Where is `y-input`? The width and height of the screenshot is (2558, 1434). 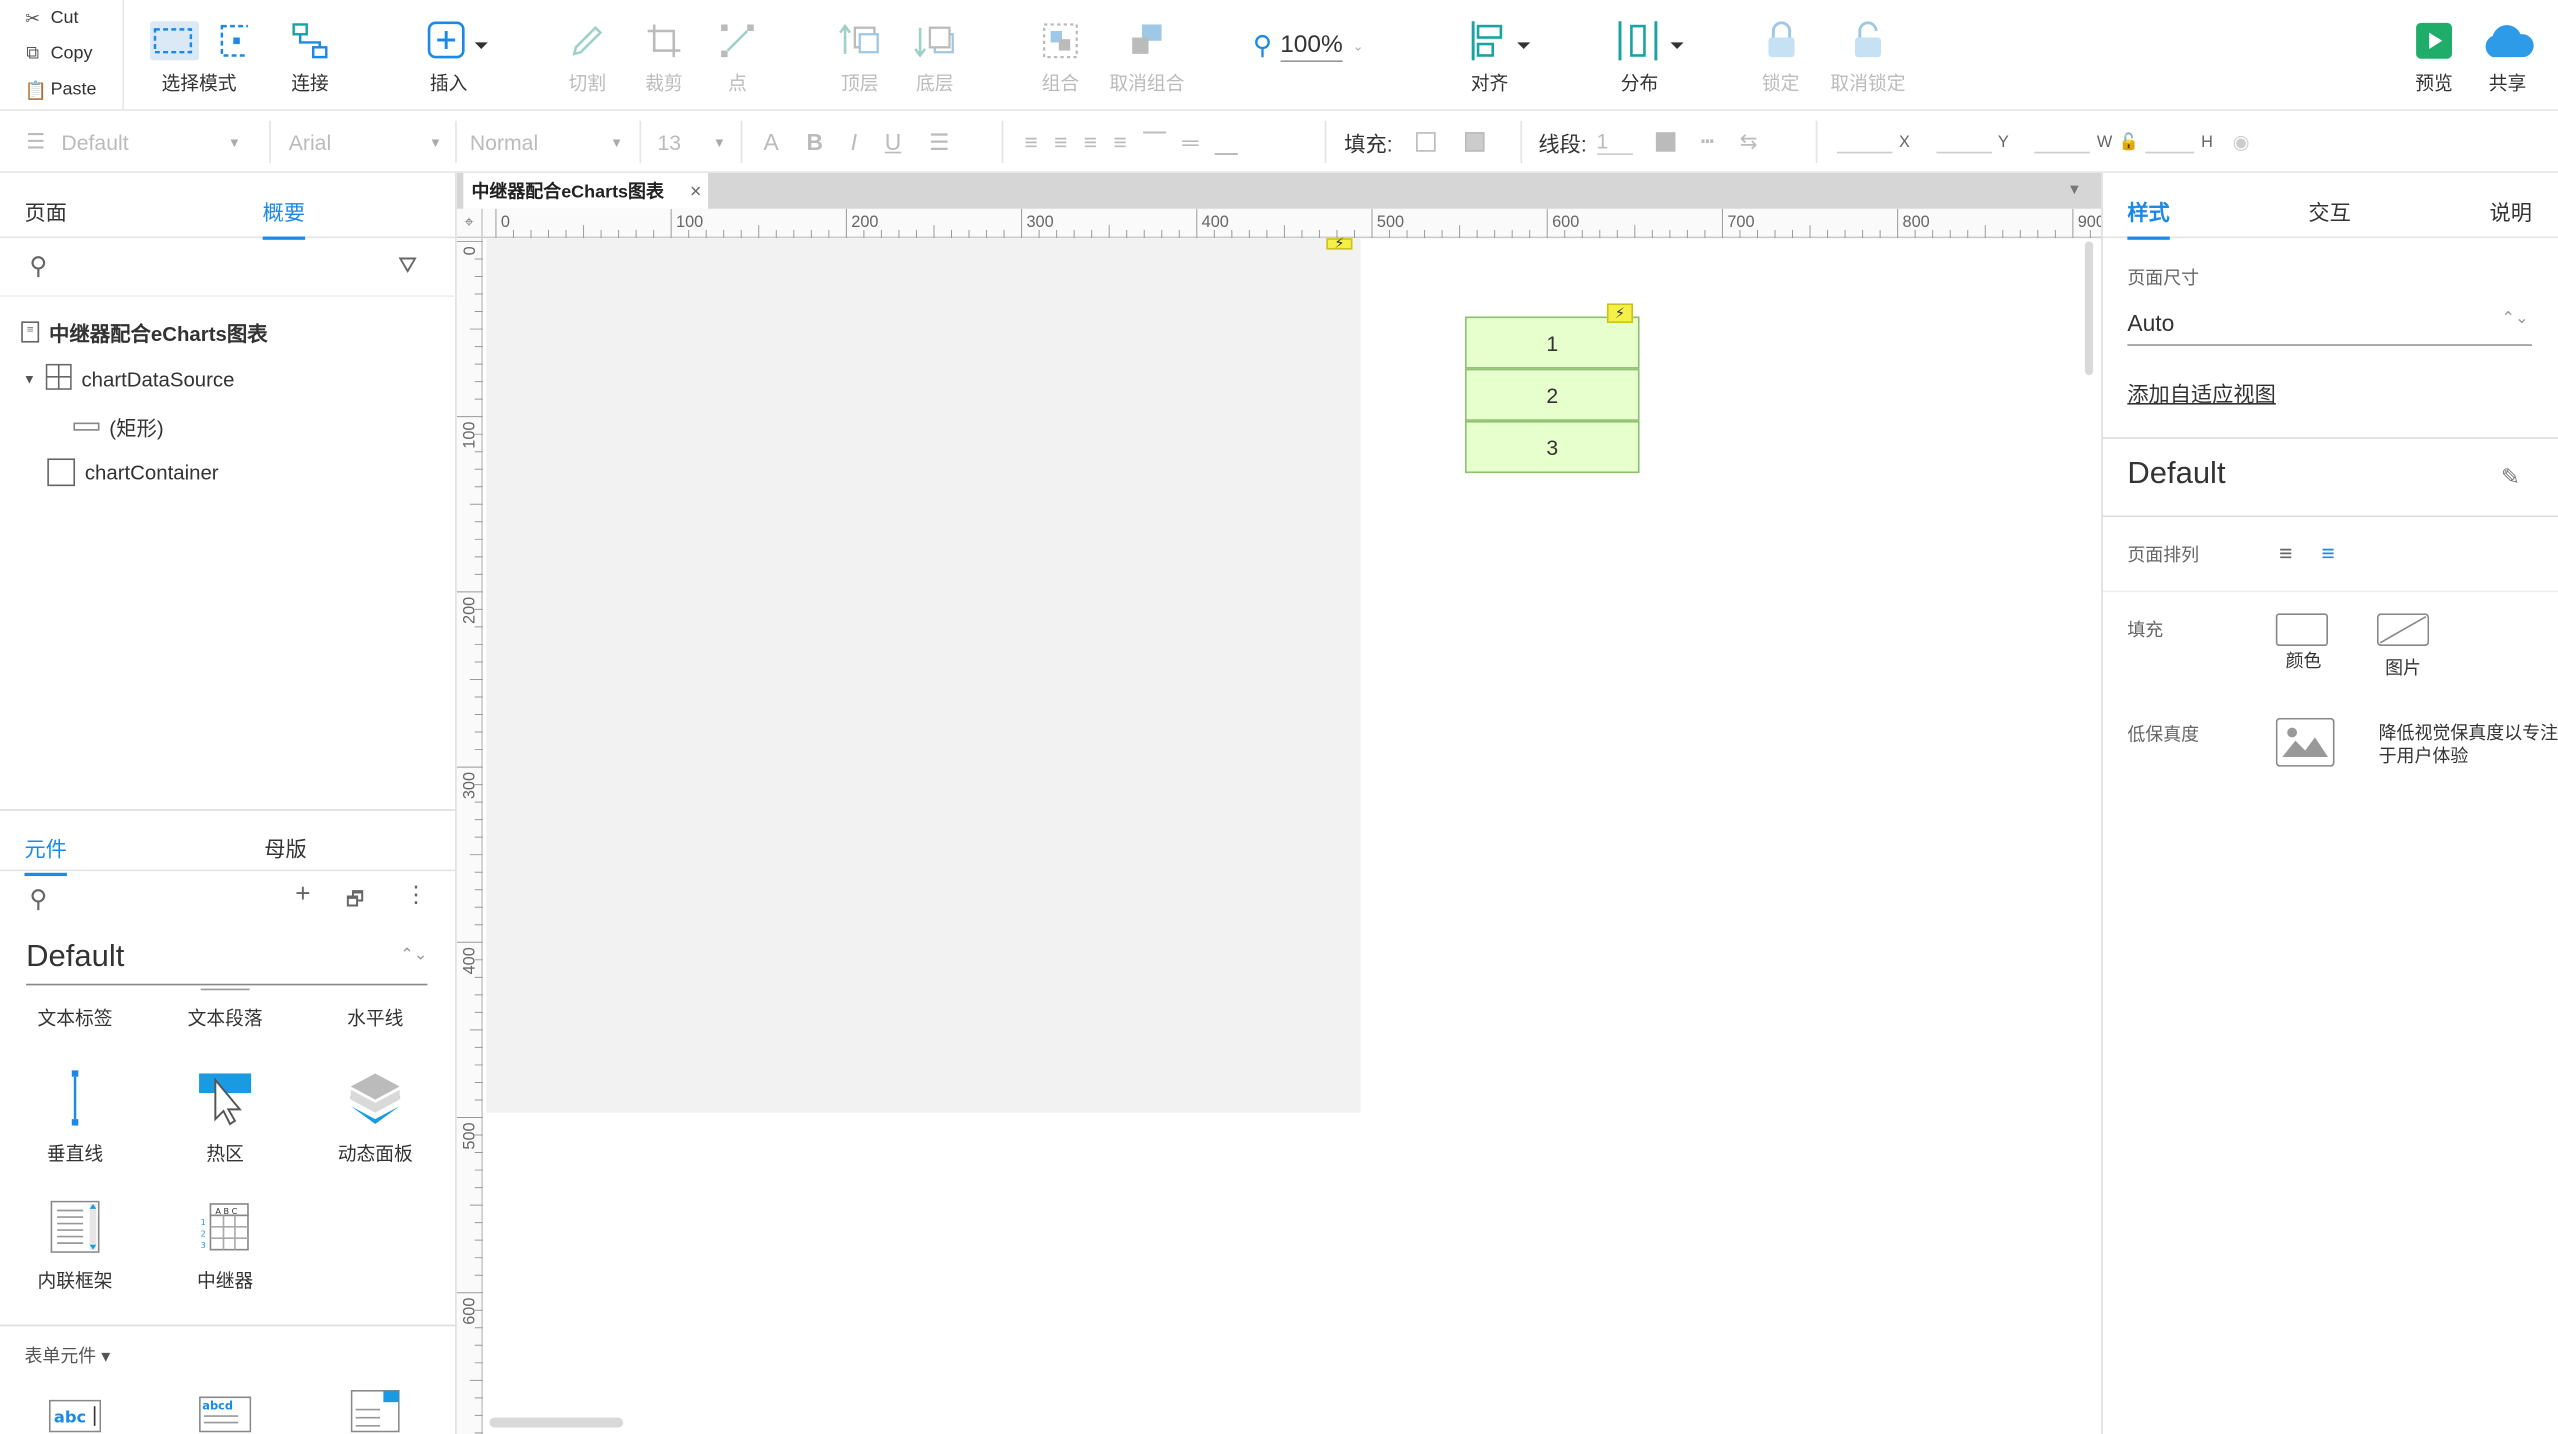 y-input is located at coordinates (1963, 142).